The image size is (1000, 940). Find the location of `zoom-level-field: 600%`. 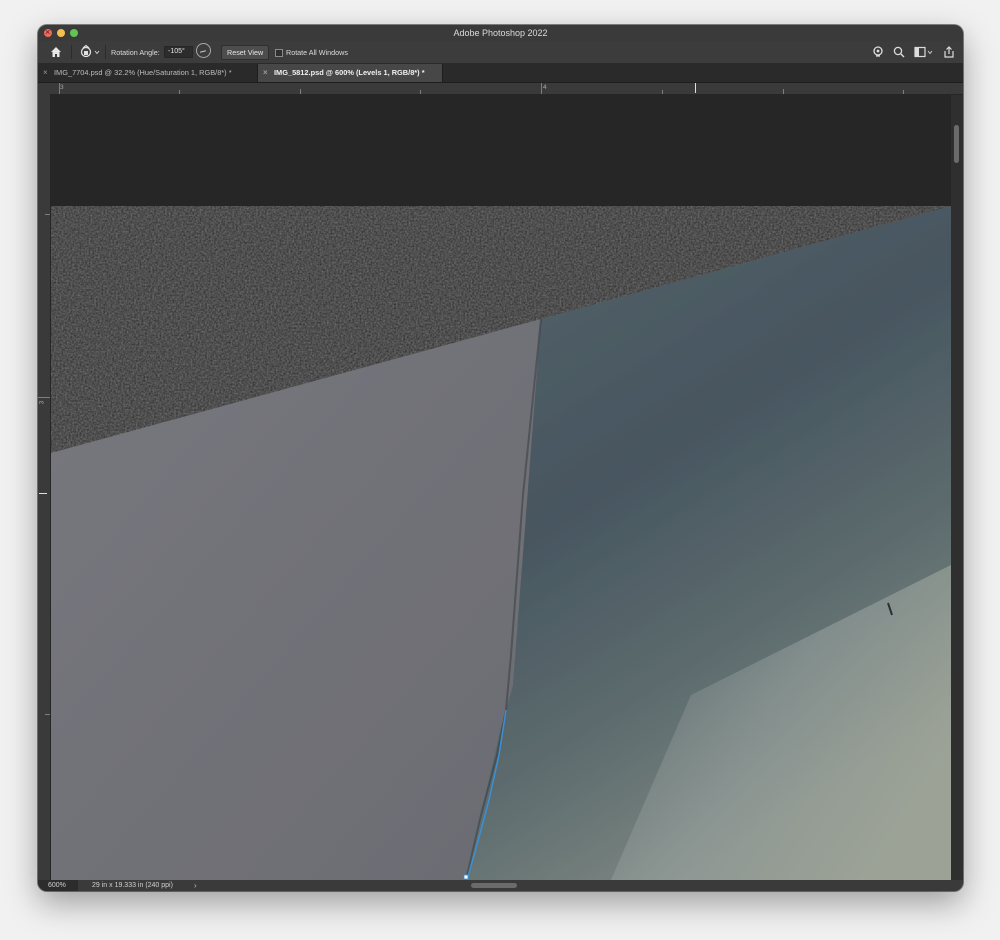

zoom-level-field: 600% is located at coordinates (58, 885).